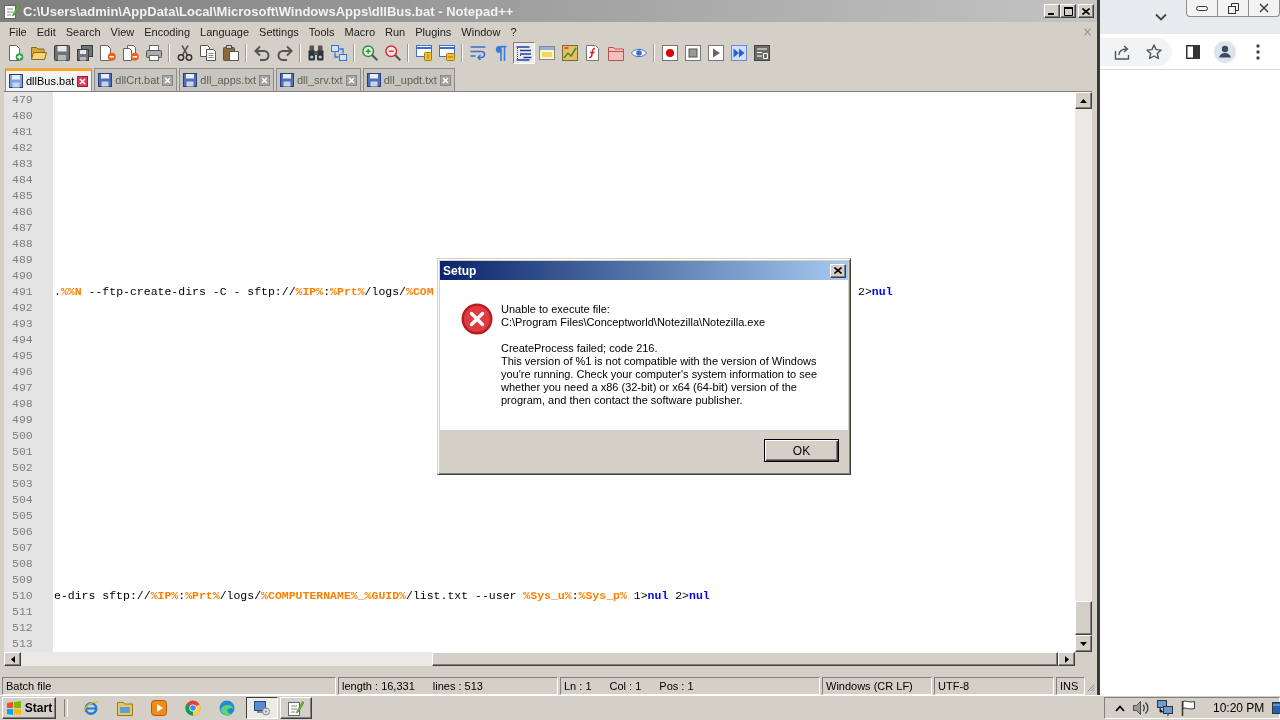 Image resolution: width=1280 pixels, height=720 pixels. What do you see at coordinates (738, 53) in the screenshot?
I see `fast-forward-icon` at bounding box center [738, 53].